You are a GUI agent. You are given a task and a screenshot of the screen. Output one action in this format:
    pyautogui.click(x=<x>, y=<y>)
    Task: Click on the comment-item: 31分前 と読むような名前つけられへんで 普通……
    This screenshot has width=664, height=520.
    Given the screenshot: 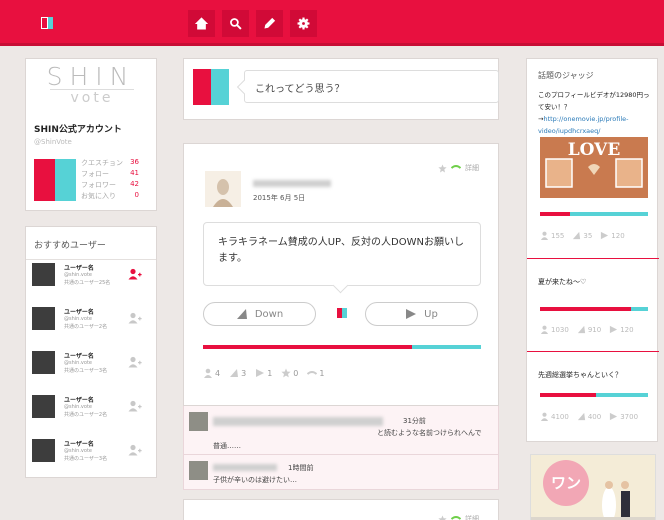 What is the action you would take?
    pyautogui.click(x=341, y=430)
    